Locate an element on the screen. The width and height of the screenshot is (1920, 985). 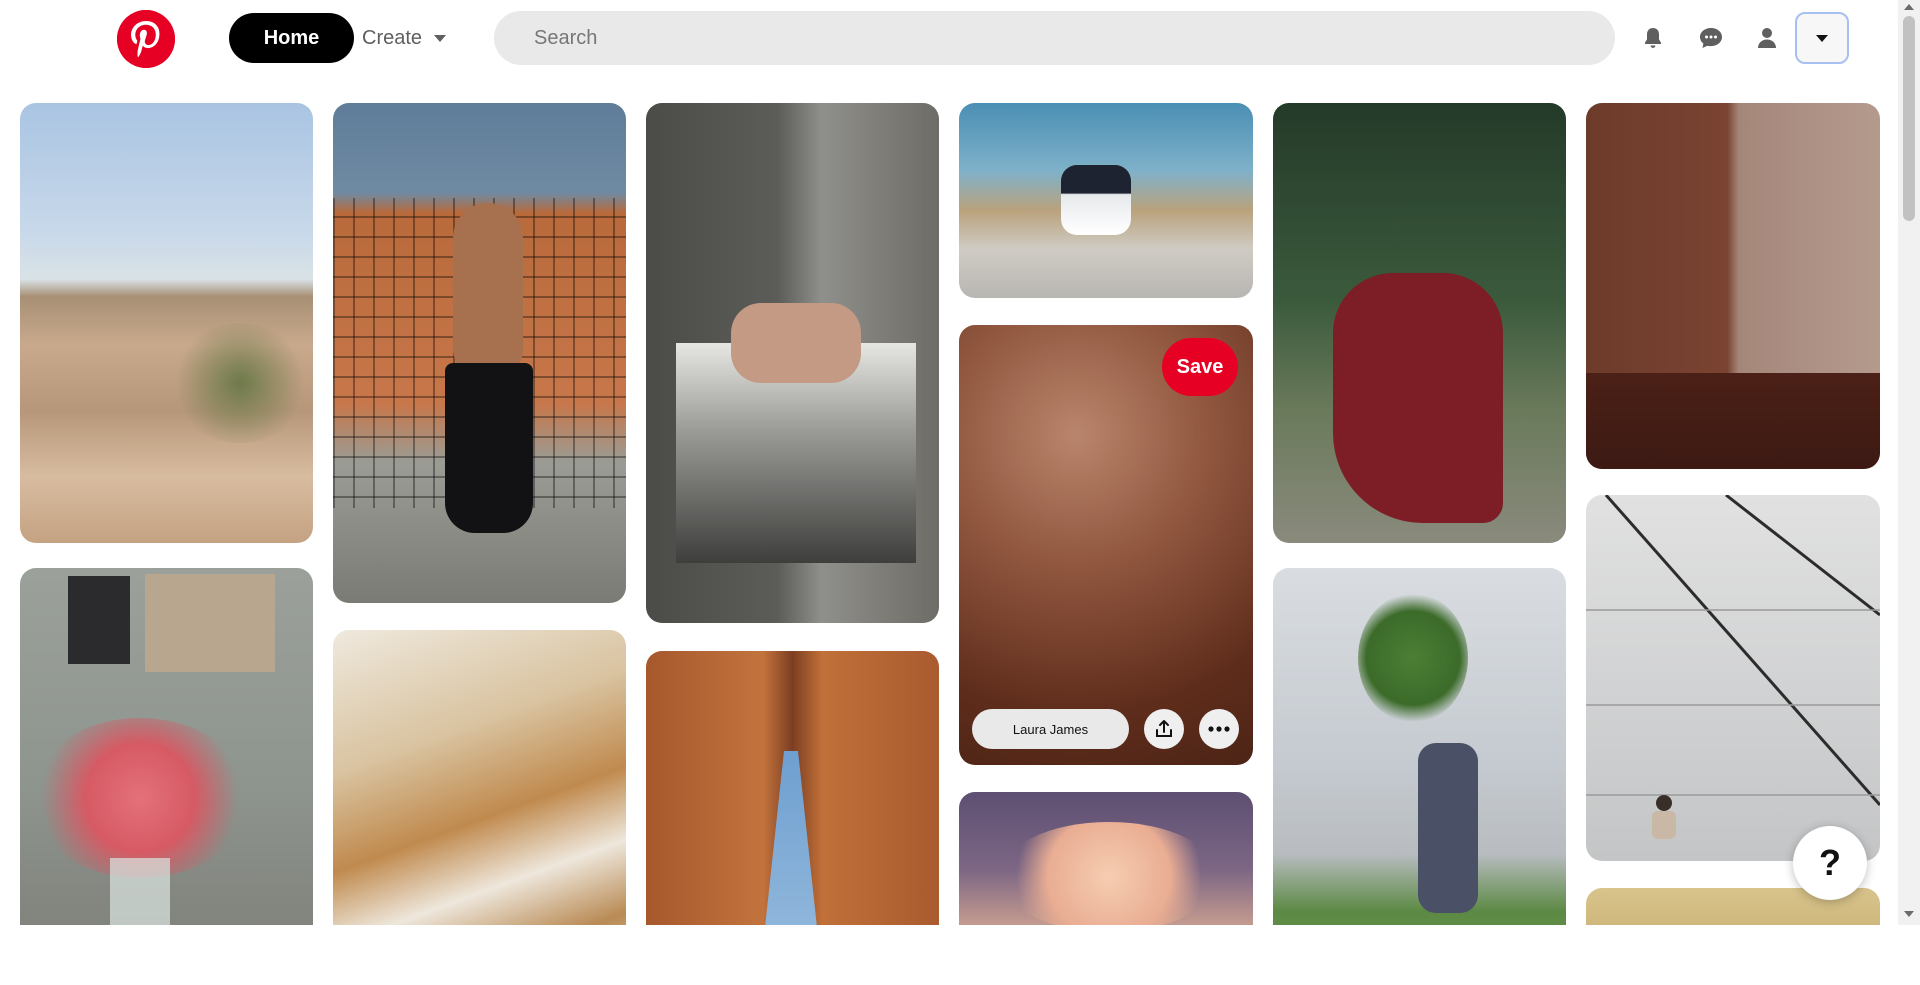
page-bottom-area is located at coordinates (960, 955).